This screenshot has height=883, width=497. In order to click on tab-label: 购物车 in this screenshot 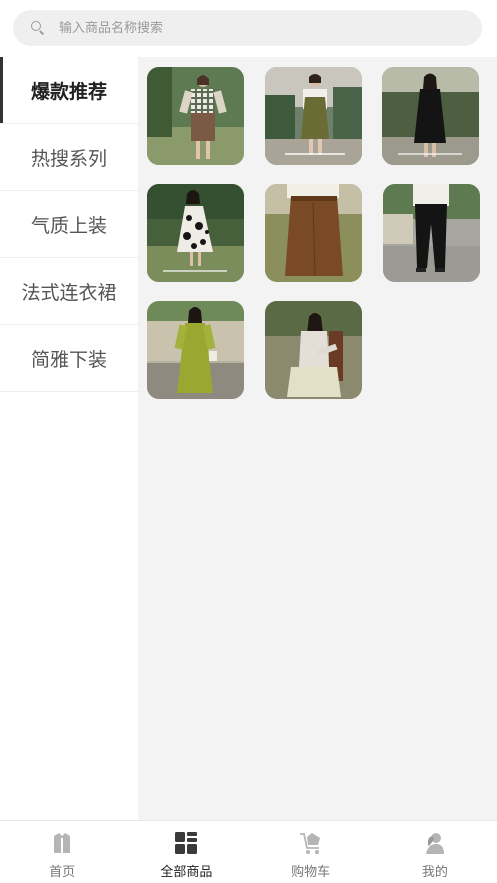, I will do `click(311, 872)`.